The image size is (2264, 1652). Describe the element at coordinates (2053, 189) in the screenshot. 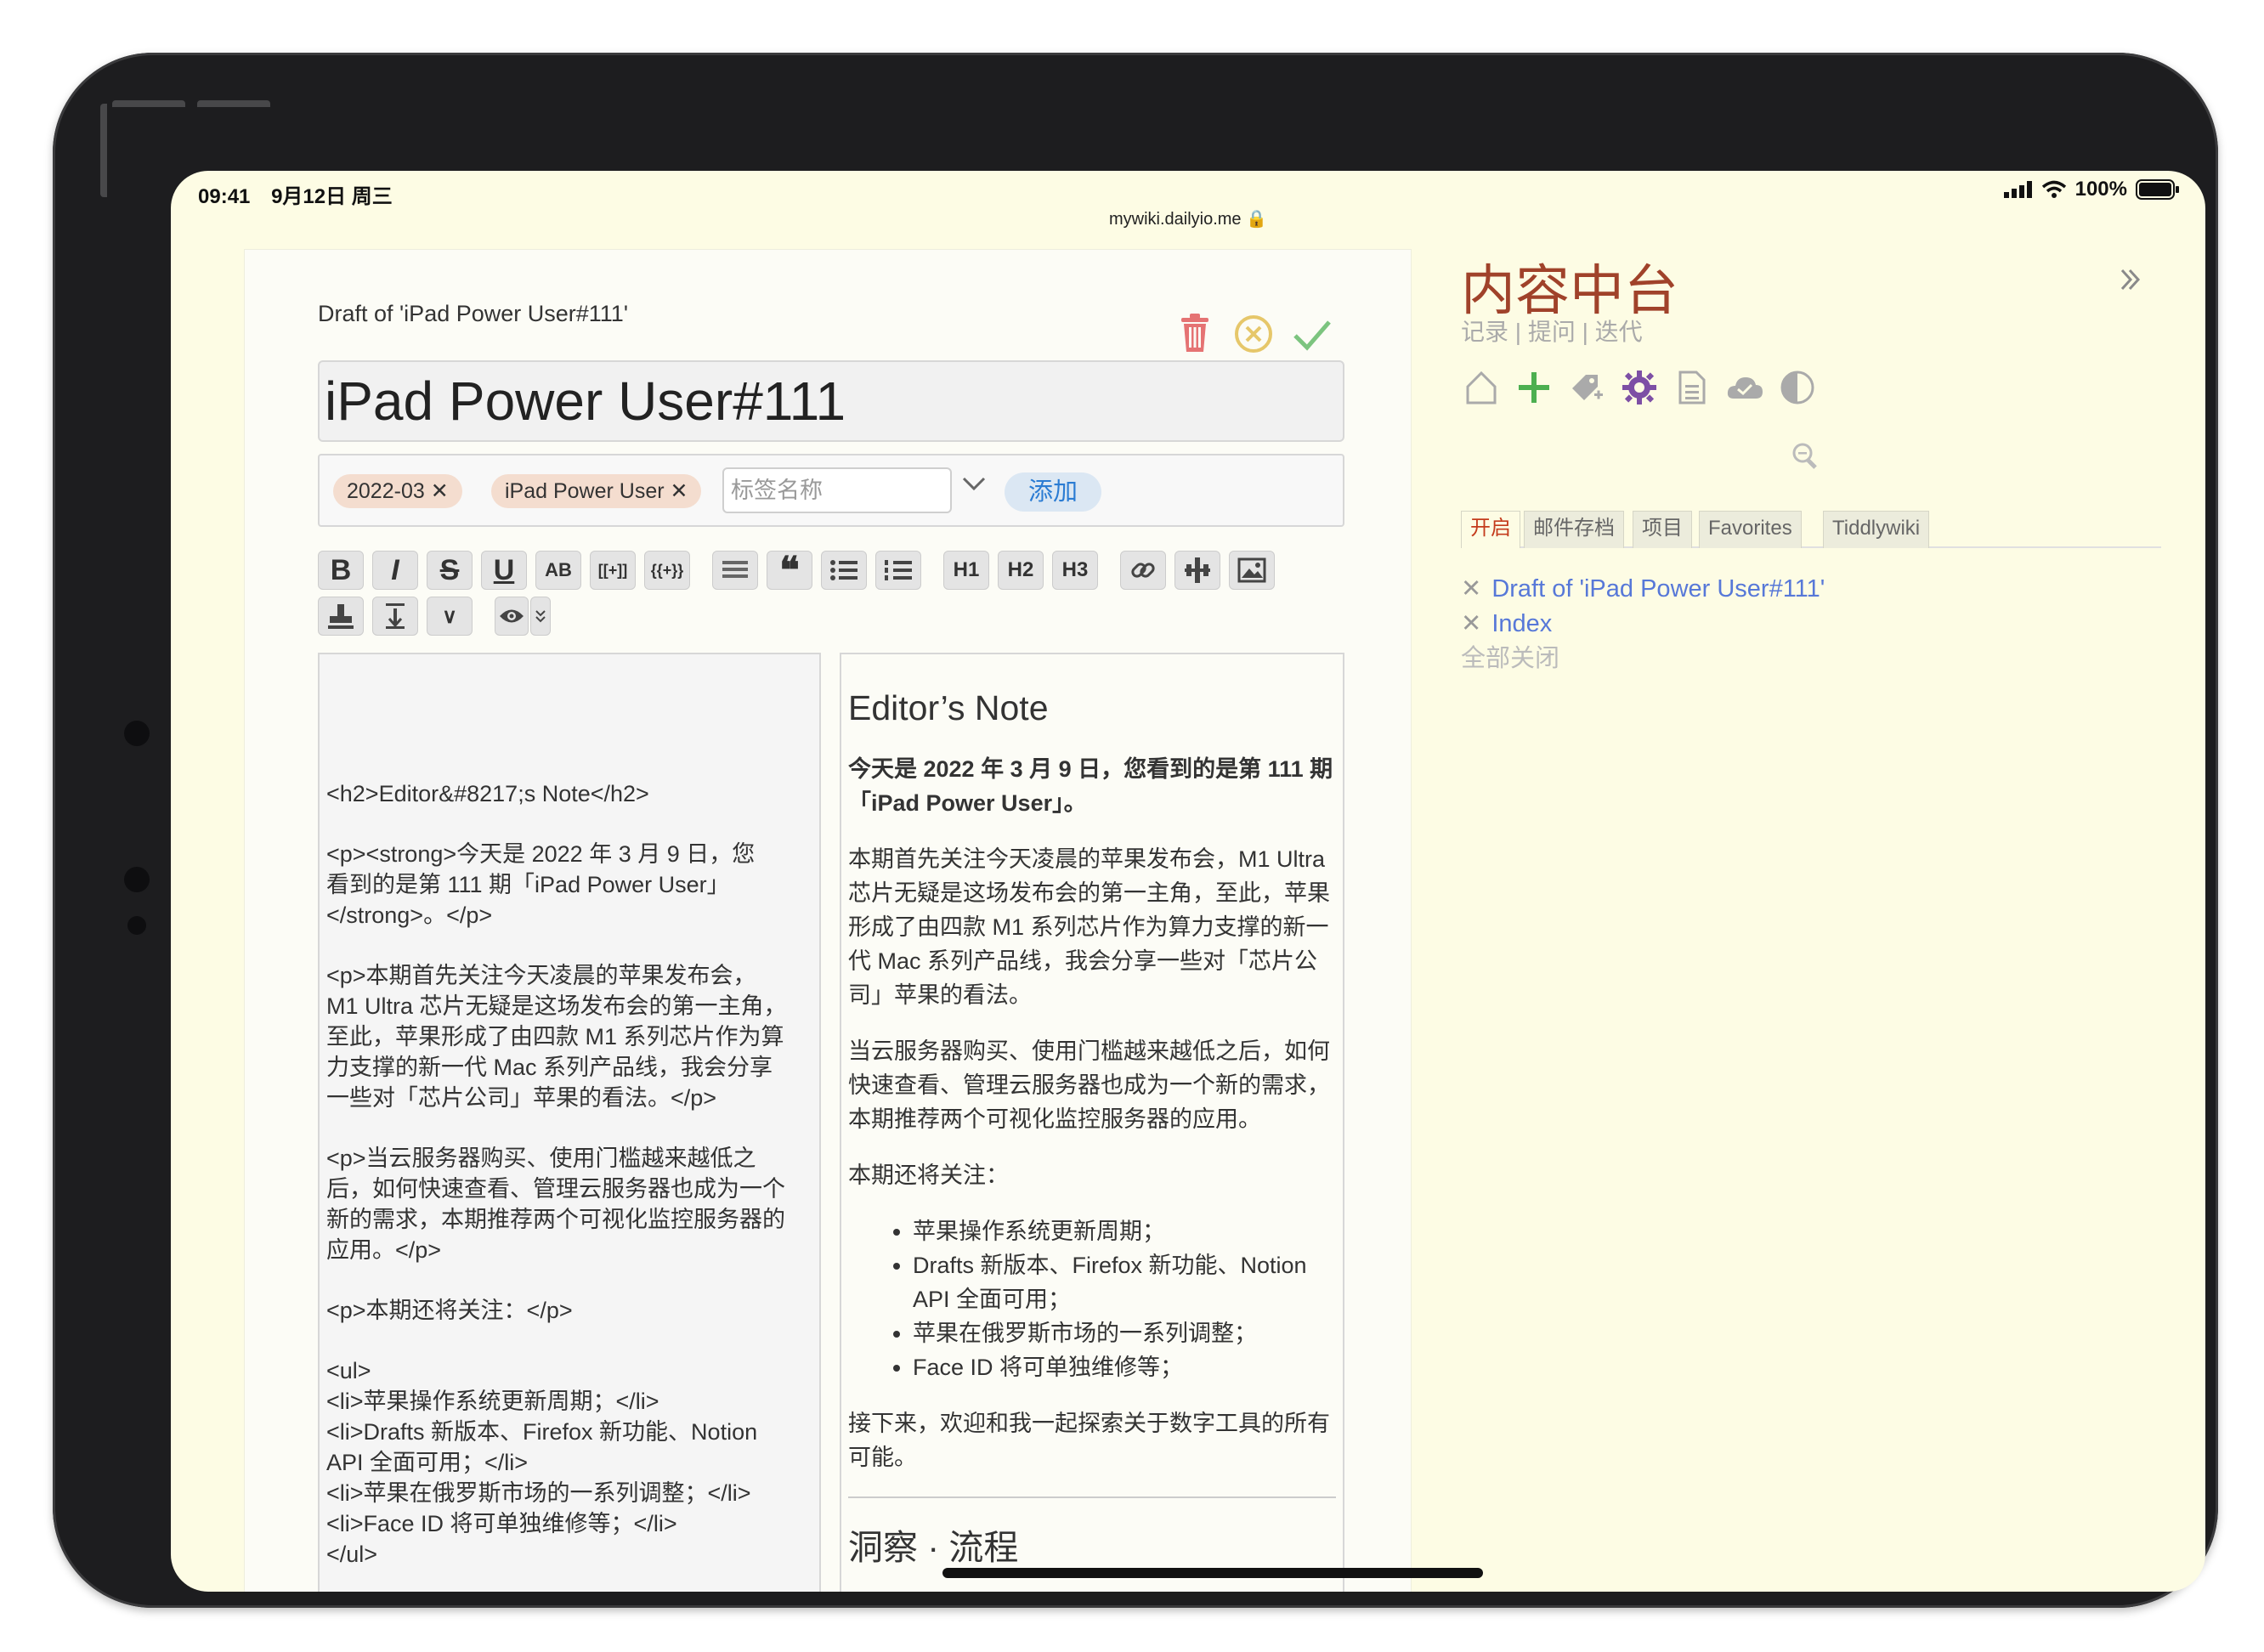

I see `wifi-icon` at that location.